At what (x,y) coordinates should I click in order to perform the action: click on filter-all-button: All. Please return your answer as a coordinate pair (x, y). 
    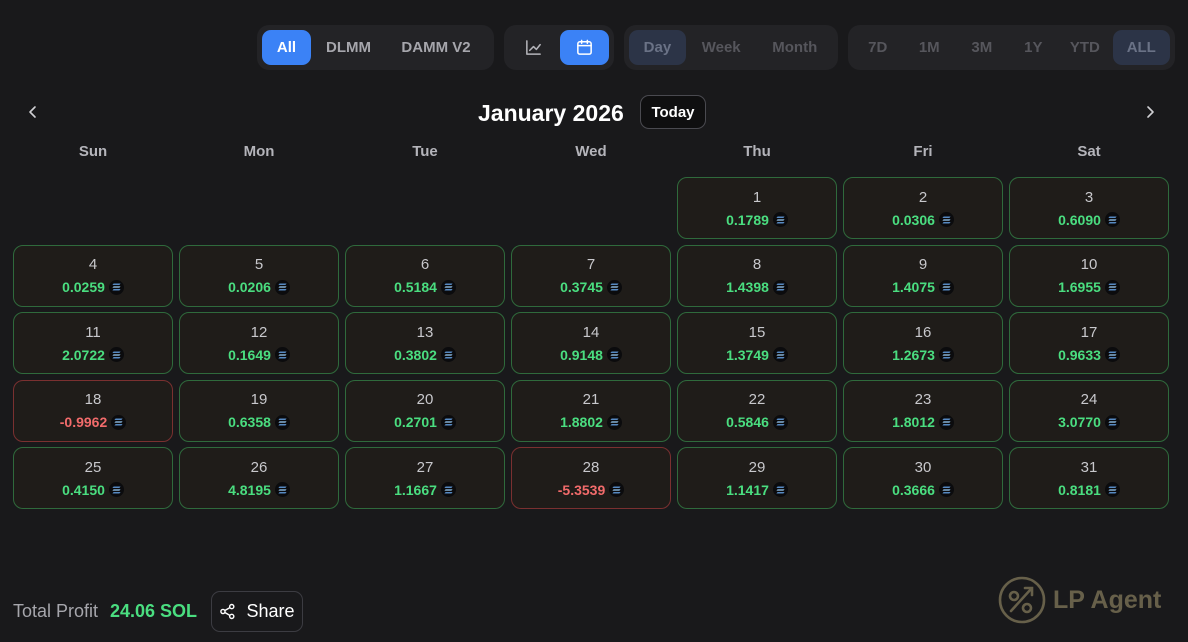
    Looking at the image, I should click on (286, 47).